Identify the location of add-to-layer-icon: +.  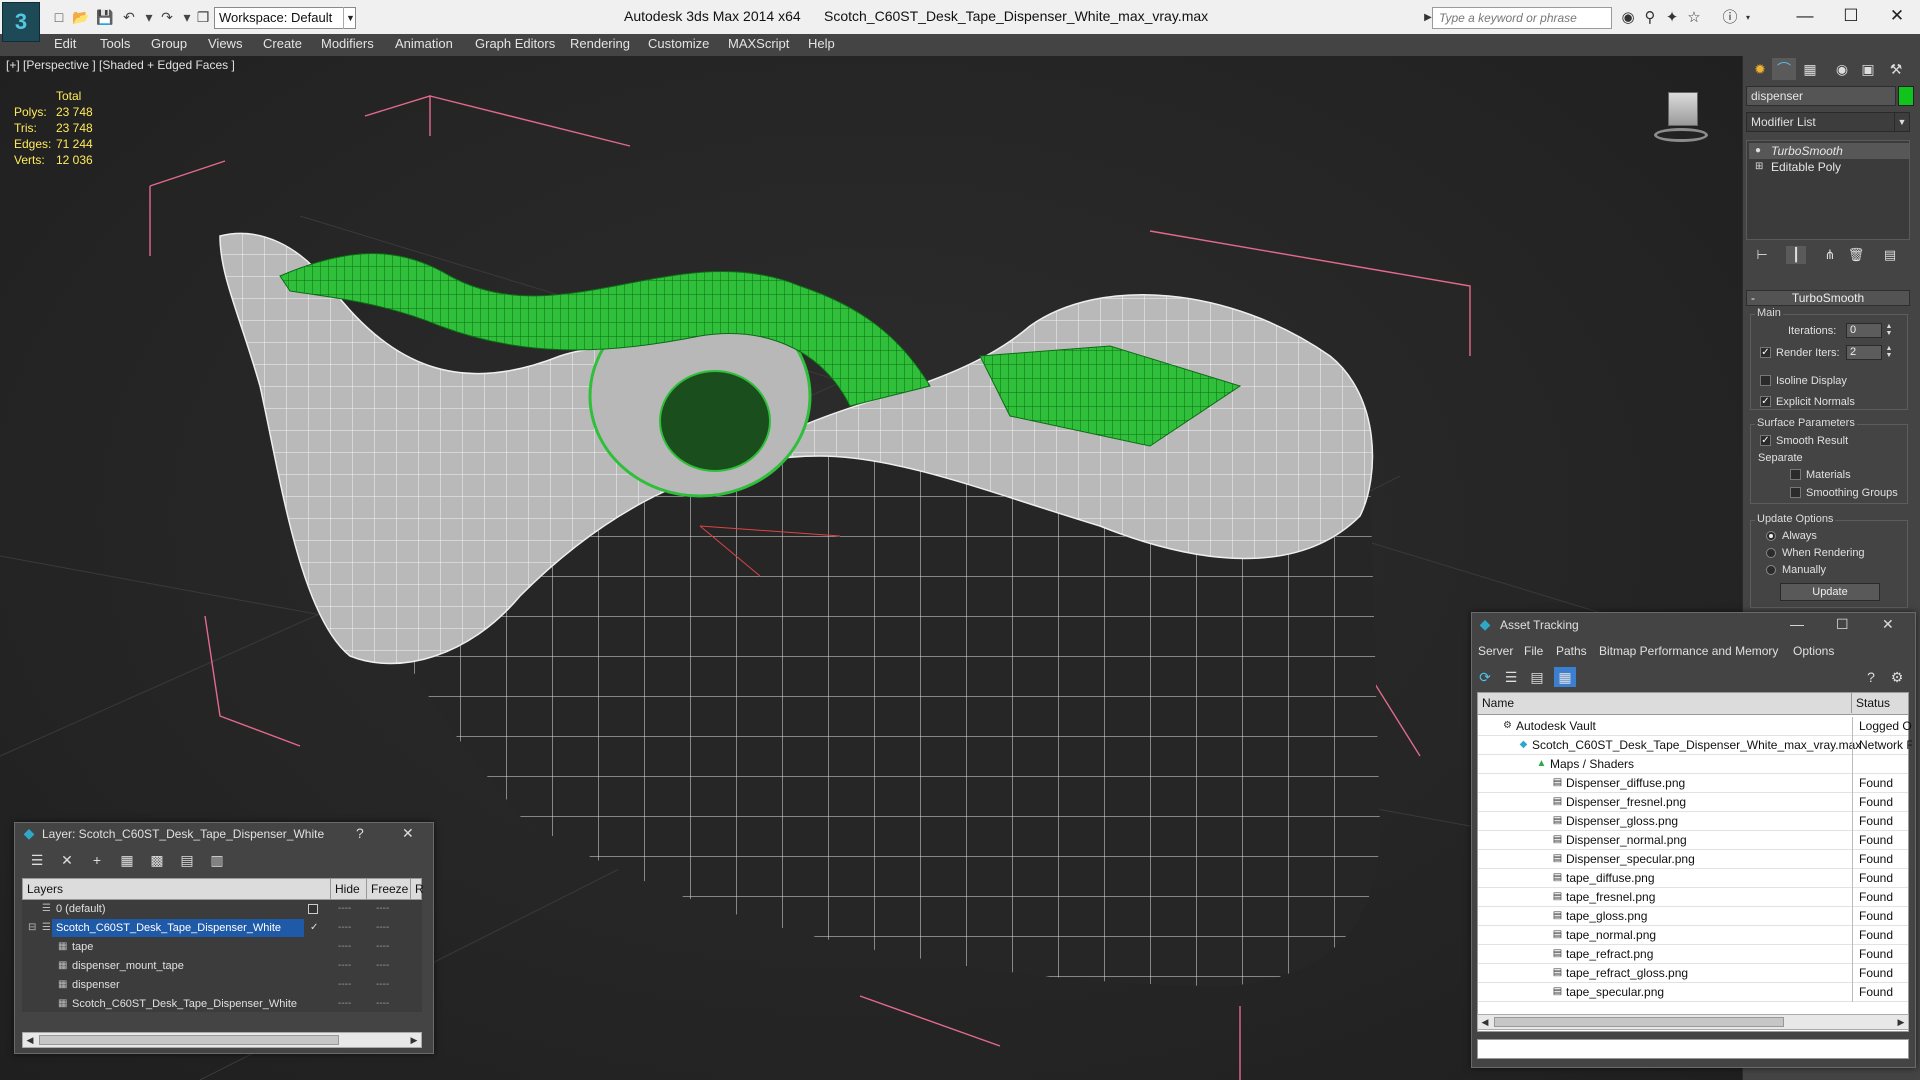
(97, 860).